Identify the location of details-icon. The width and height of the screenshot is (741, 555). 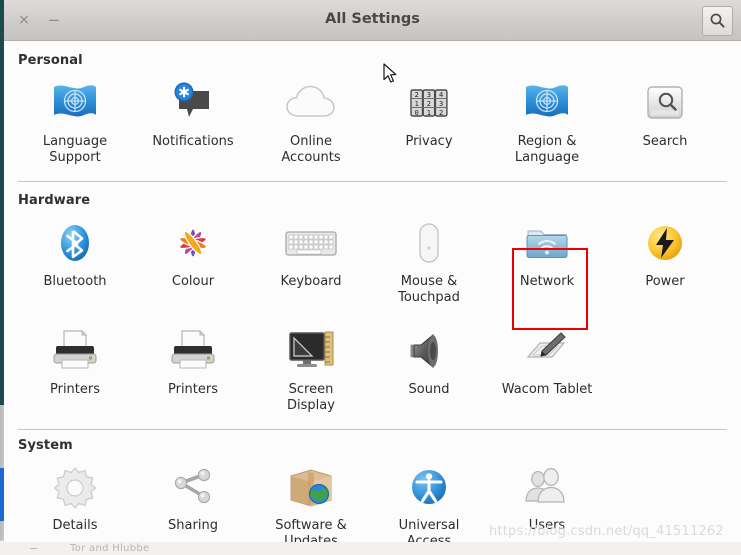
(75, 487).